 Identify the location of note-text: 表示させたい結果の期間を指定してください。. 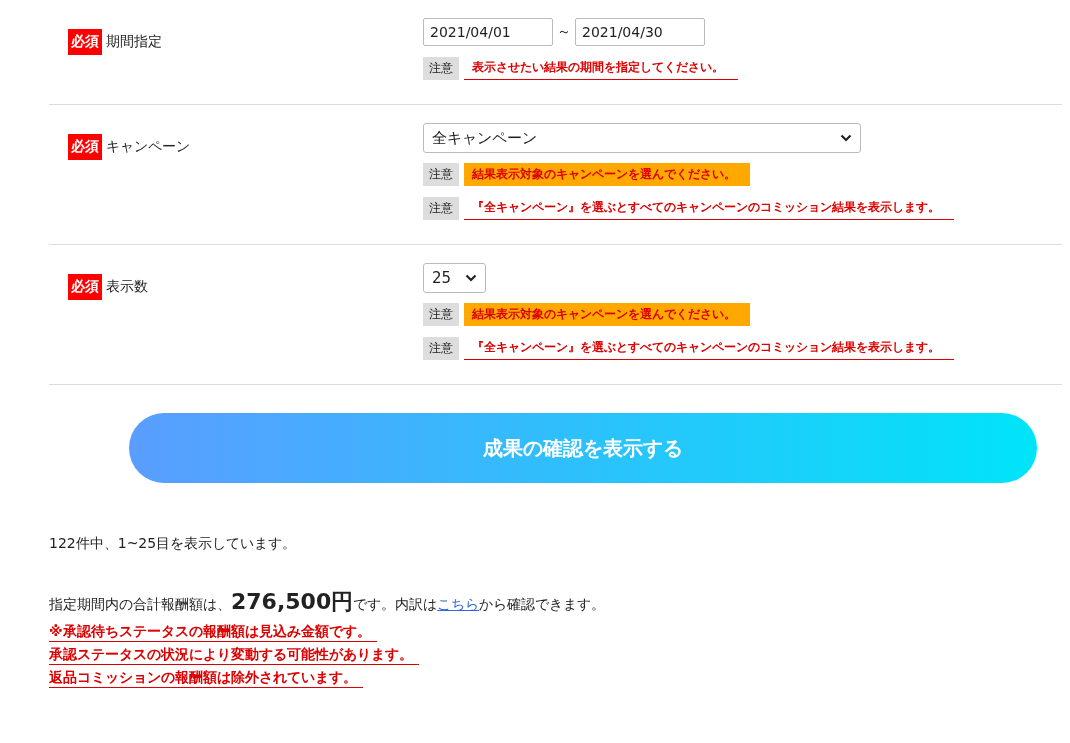
(601, 68).